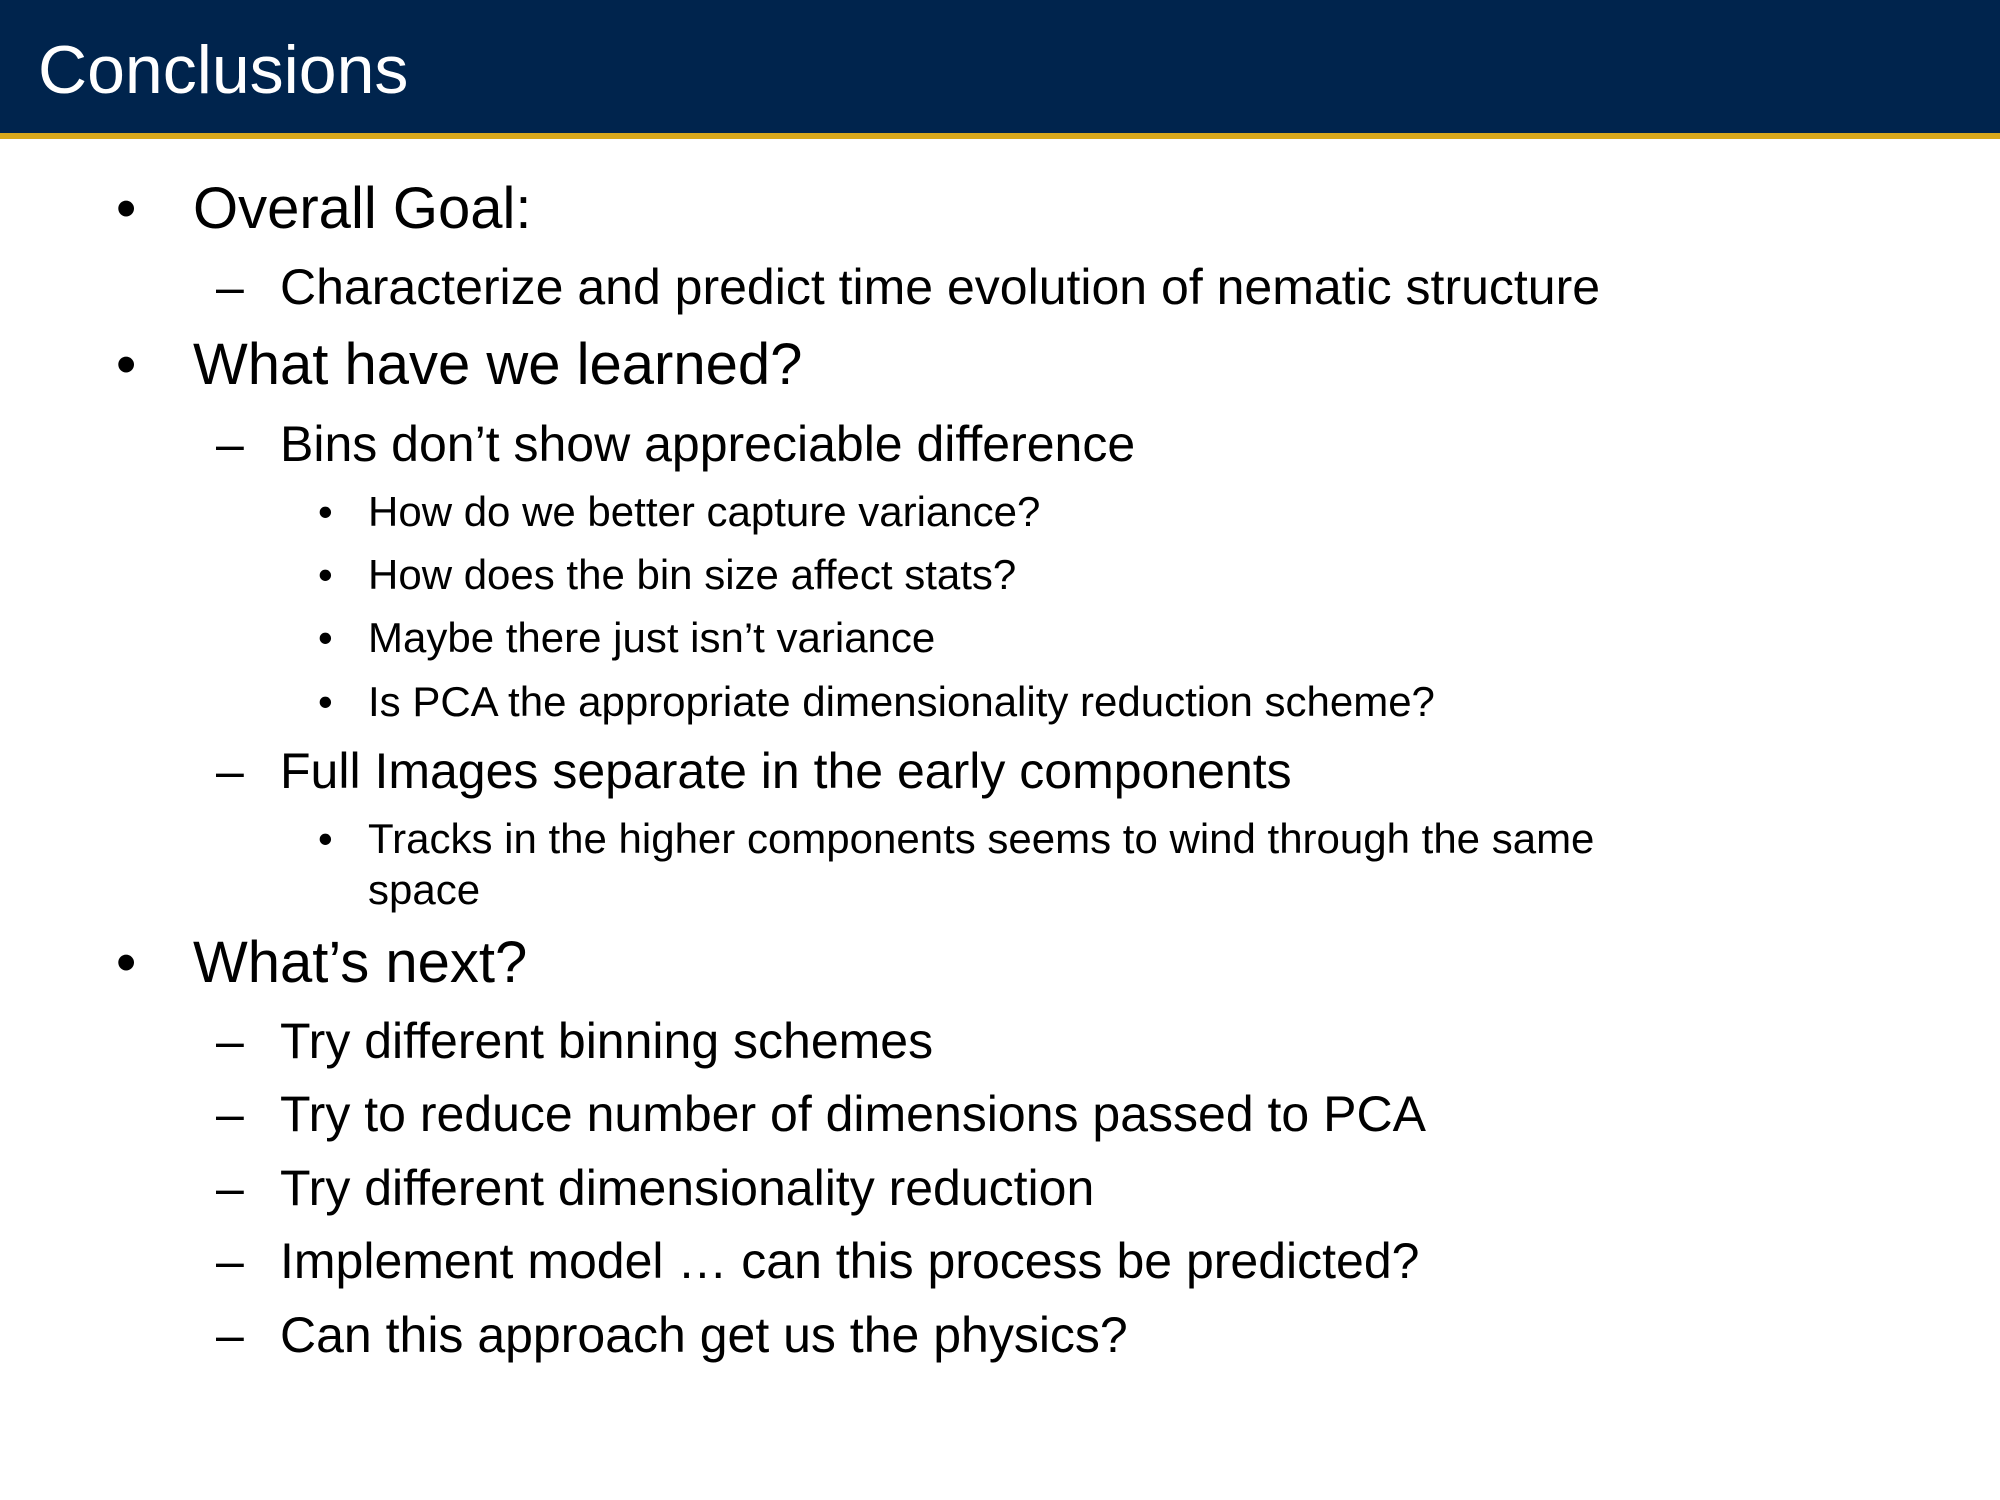  I want to click on sub-bullet-text: Try different dimensionality reduction, so click(687, 1188).